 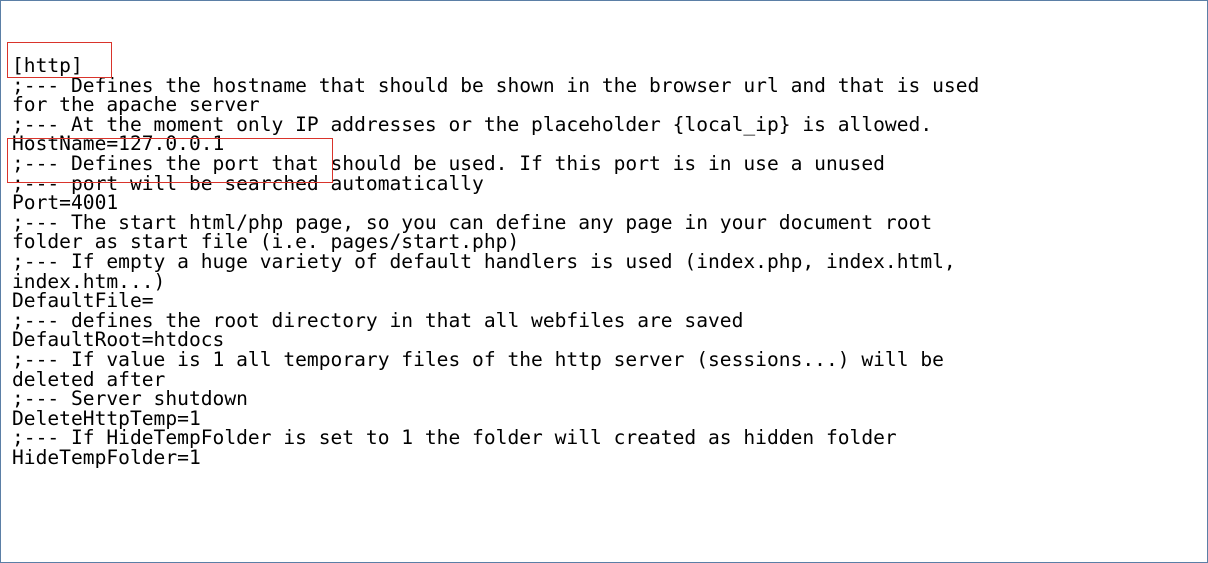 I want to click on code-line: HideTempFolder=1, so click(x=106, y=457).